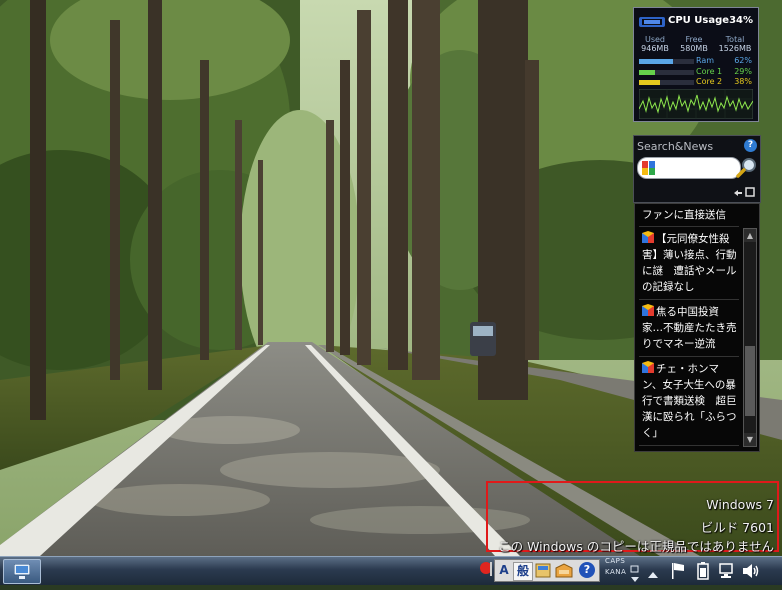  What do you see at coordinates (523, 571) in the screenshot?
I see `ime-kana-indicator: 般` at bounding box center [523, 571].